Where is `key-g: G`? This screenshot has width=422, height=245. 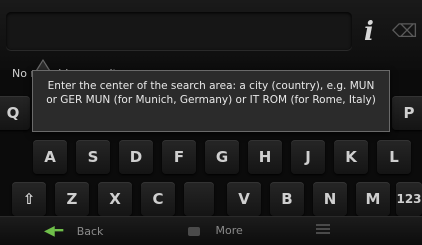 key-g: G is located at coordinates (222, 157).